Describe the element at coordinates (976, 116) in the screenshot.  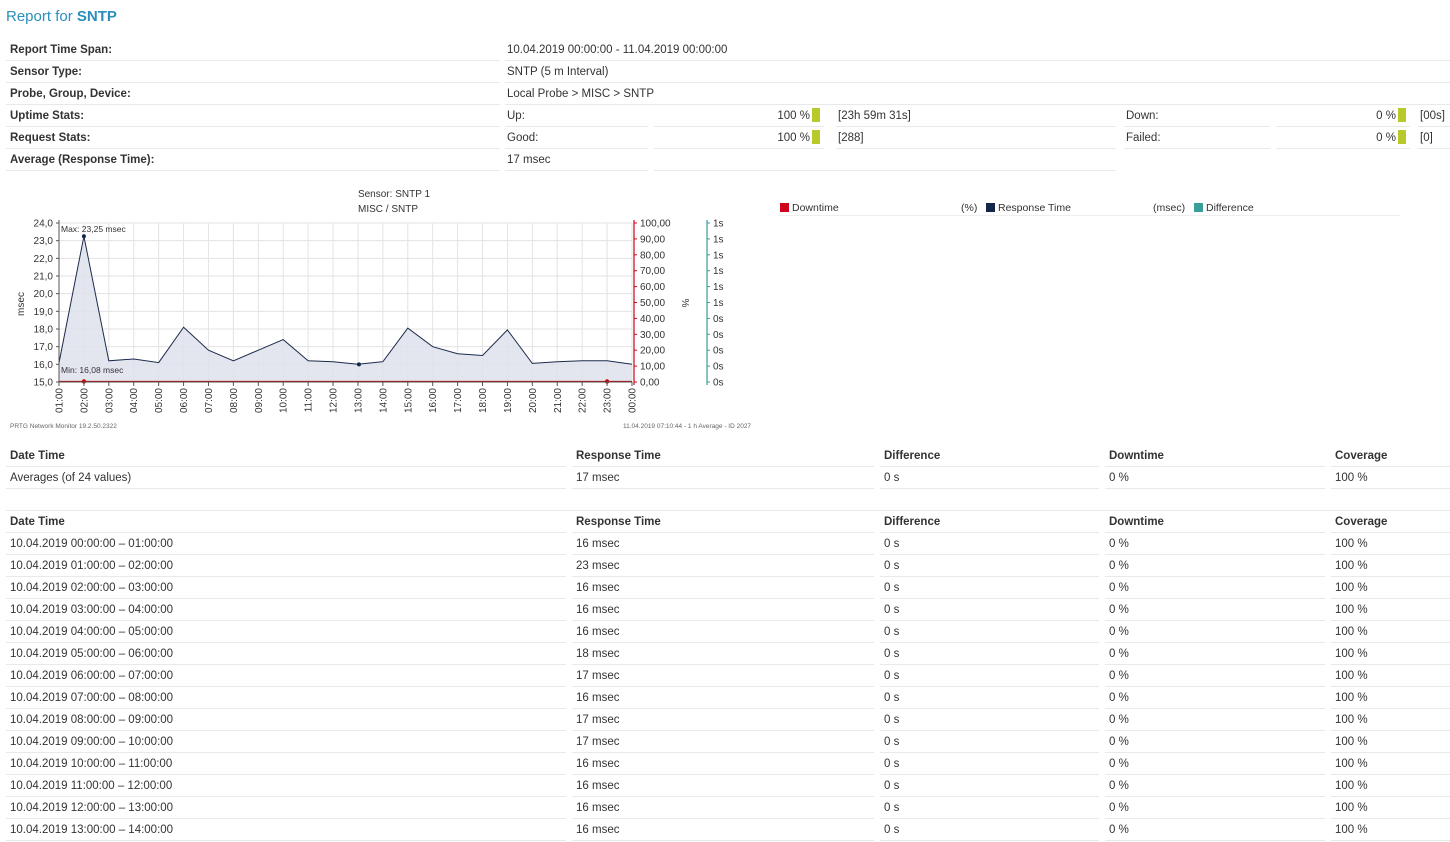
I see `uptime-up-time: [23h 59m 31s]` at that location.